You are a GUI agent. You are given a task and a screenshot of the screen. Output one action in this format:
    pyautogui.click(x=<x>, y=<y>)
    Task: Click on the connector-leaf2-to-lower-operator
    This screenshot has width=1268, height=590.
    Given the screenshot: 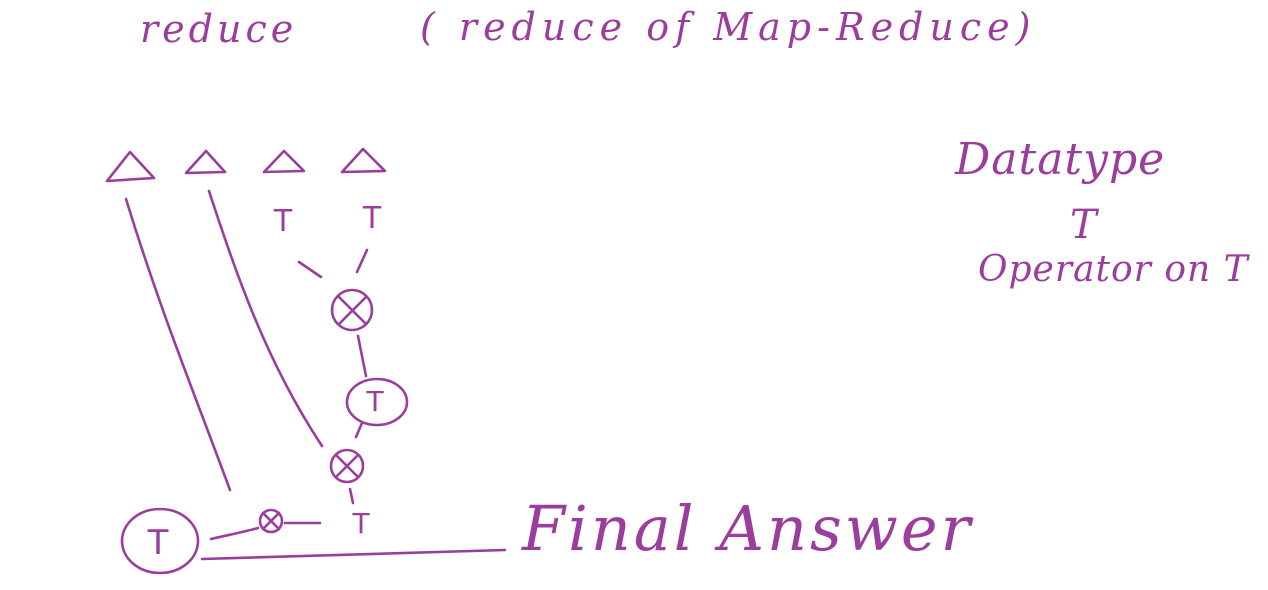 What is the action you would take?
    pyautogui.click(x=265, y=318)
    